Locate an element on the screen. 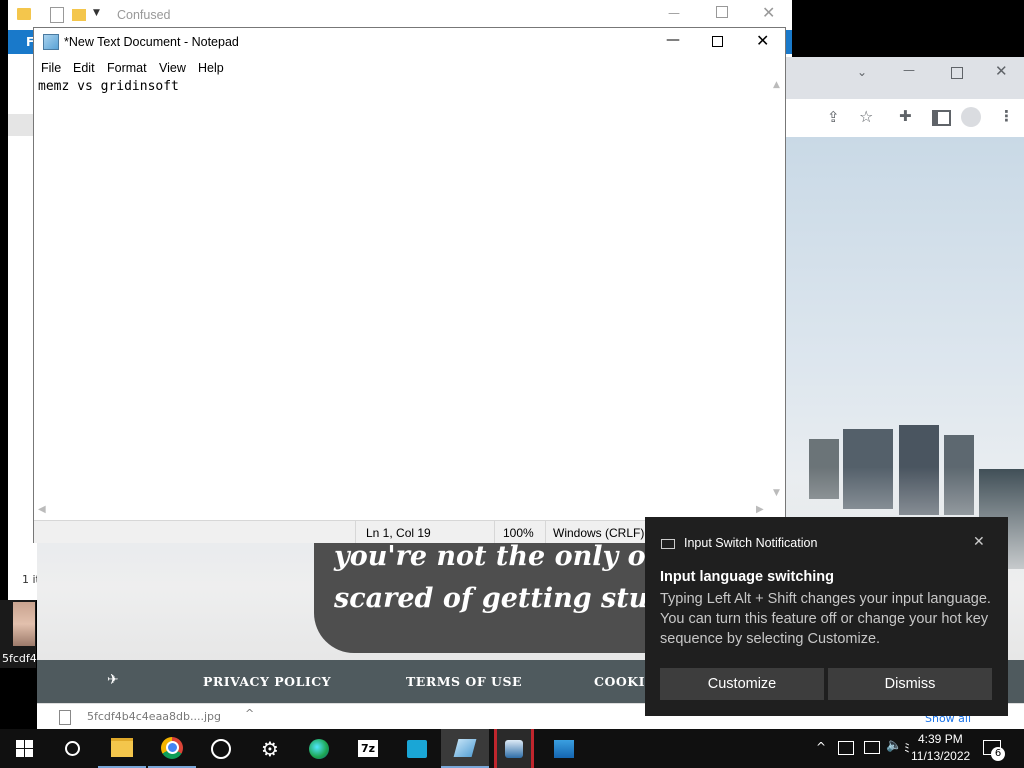  search-button is located at coordinates (72, 748).